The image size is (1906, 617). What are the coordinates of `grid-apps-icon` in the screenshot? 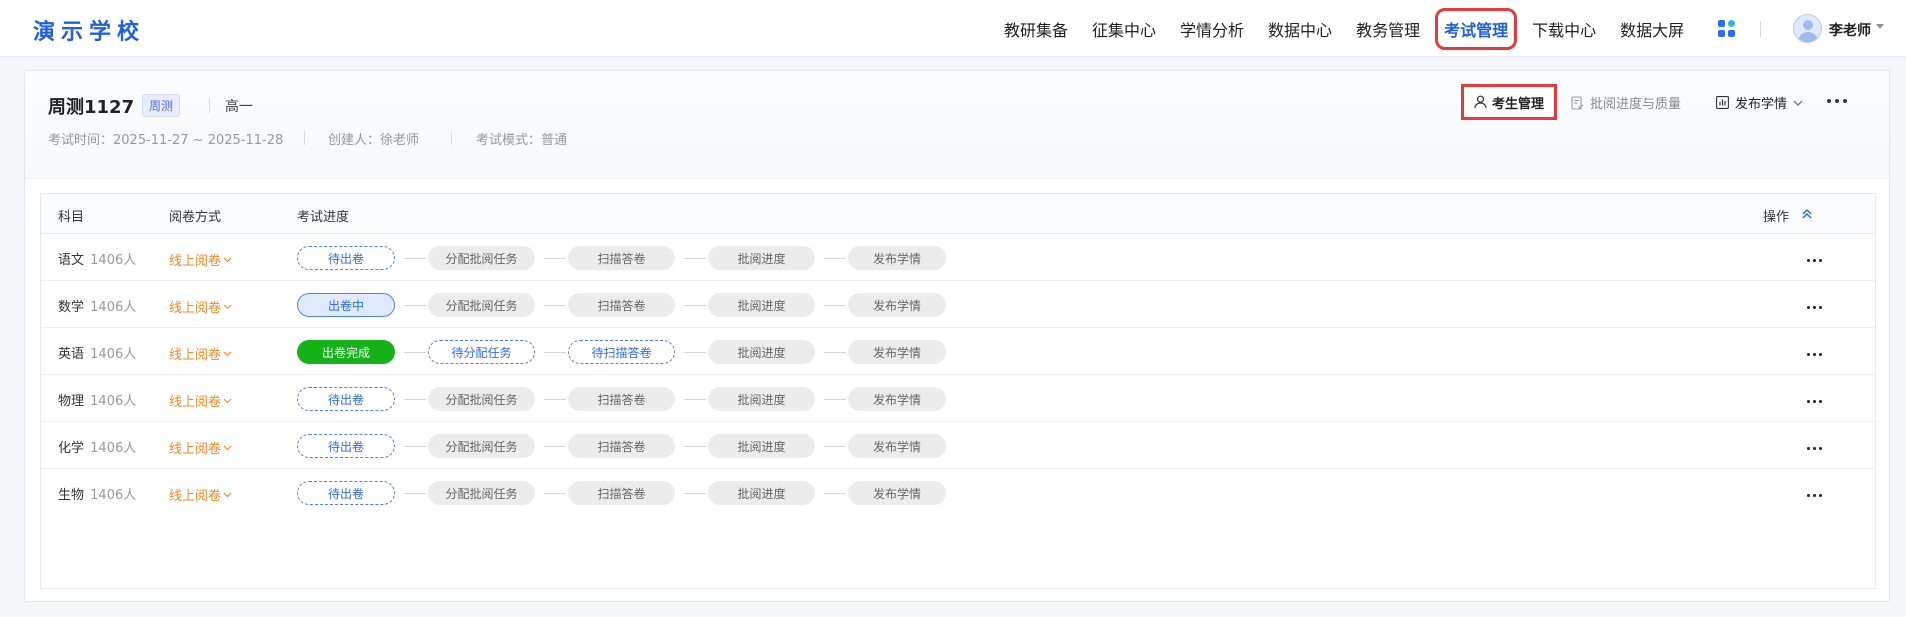 It's located at (1726, 28).